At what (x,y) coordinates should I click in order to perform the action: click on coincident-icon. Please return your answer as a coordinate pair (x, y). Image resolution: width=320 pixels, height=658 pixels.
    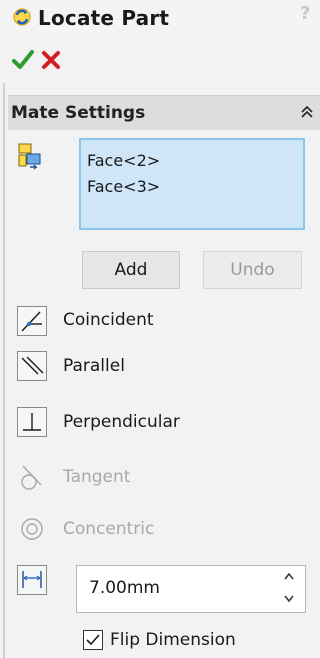
    Looking at the image, I should click on (31, 321).